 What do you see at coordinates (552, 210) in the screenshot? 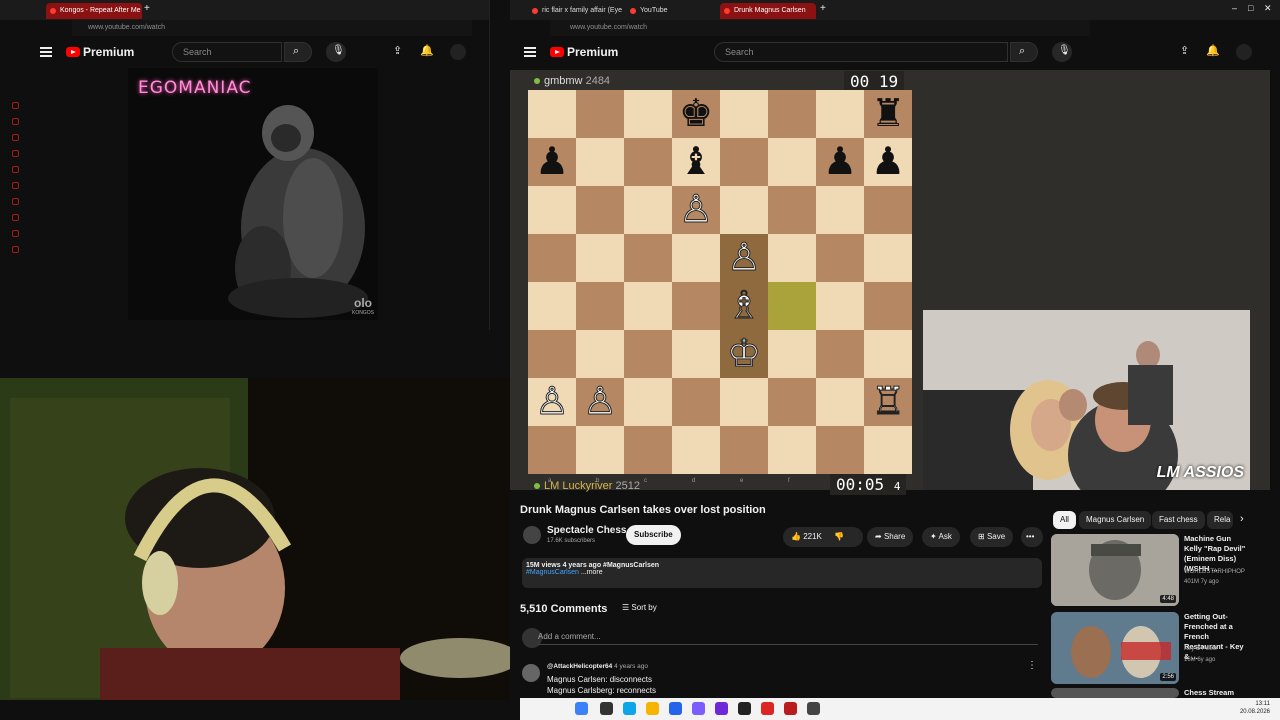
I see `square-a6` at bounding box center [552, 210].